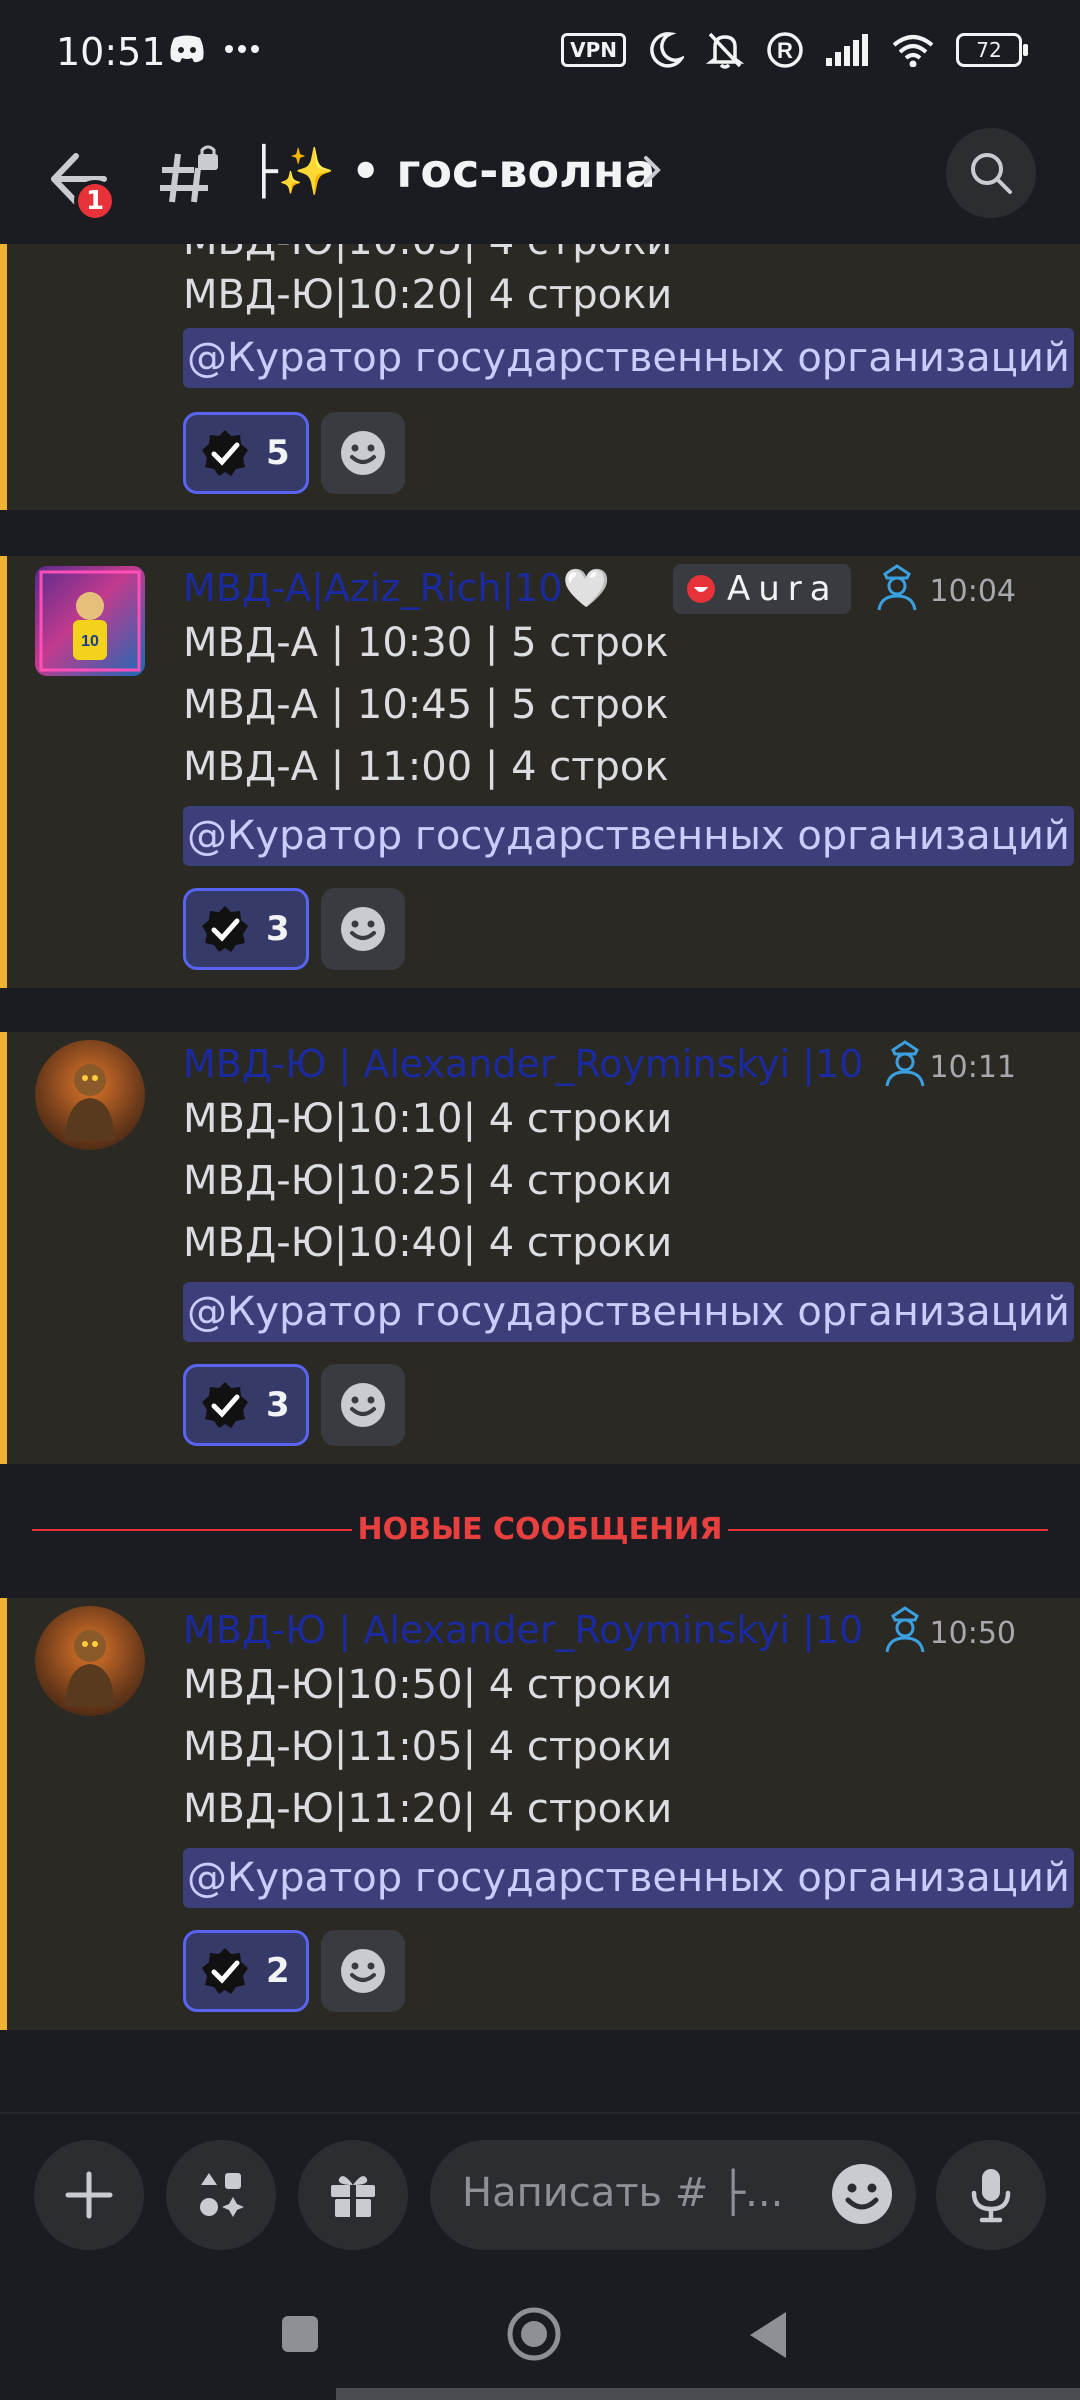  I want to click on avatar: 10, so click(90, 621).